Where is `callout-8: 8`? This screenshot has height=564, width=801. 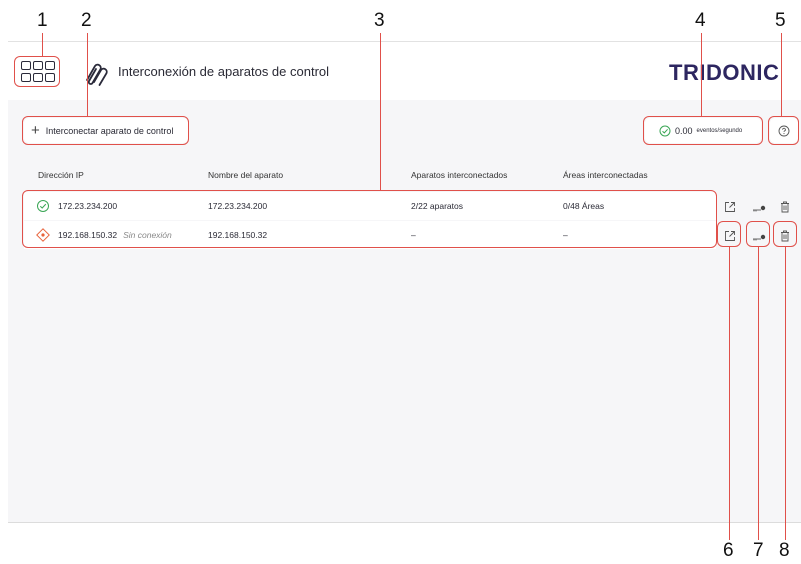 callout-8: 8 is located at coordinates (784, 550).